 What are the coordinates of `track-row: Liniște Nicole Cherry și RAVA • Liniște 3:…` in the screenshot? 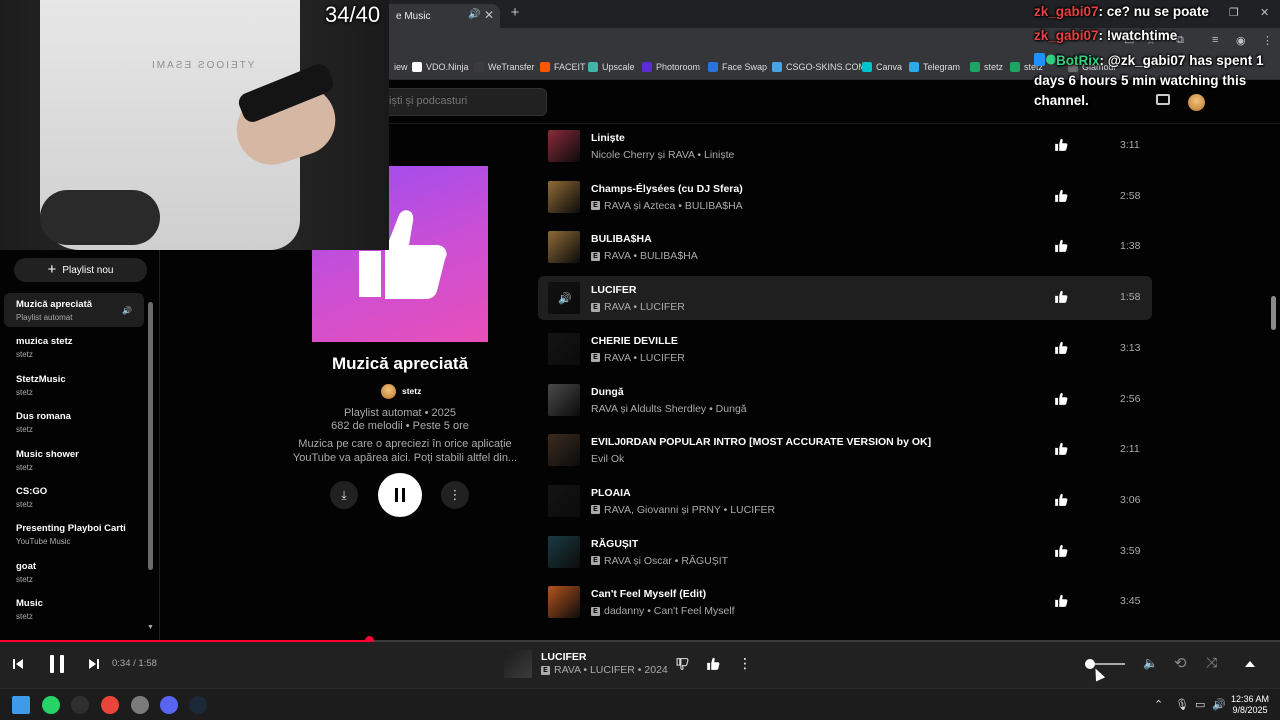 It's located at (845, 146).